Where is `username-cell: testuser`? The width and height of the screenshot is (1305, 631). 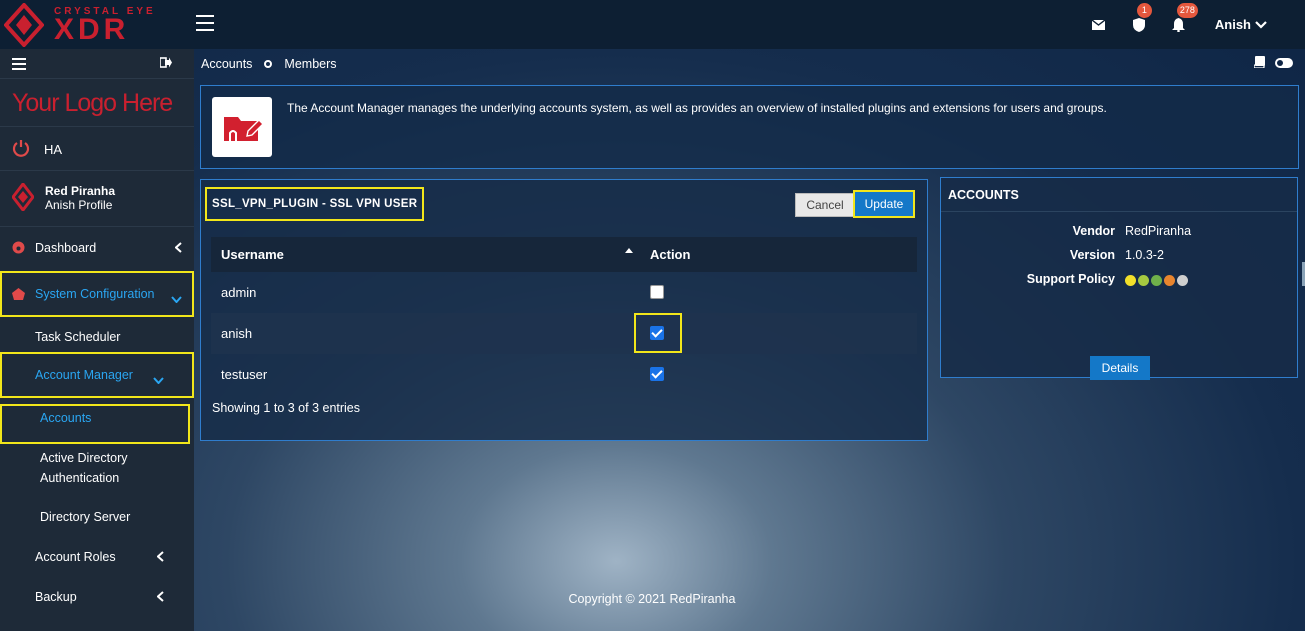 username-cell: testuser is located at coordinates (244, 374).